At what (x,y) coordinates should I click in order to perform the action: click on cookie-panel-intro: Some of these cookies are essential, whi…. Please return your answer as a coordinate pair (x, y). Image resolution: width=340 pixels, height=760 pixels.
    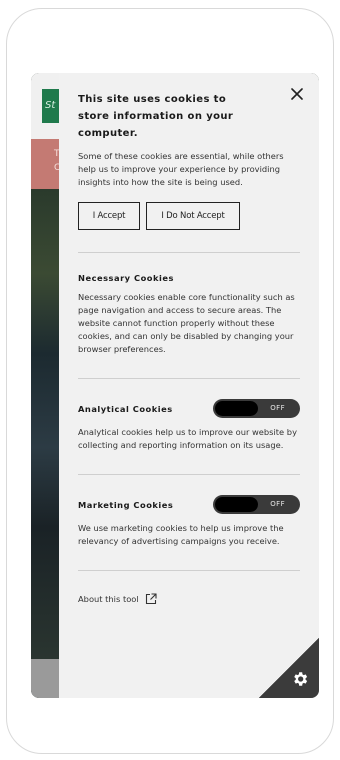
    Looking at the image, I should click on (181, 169).